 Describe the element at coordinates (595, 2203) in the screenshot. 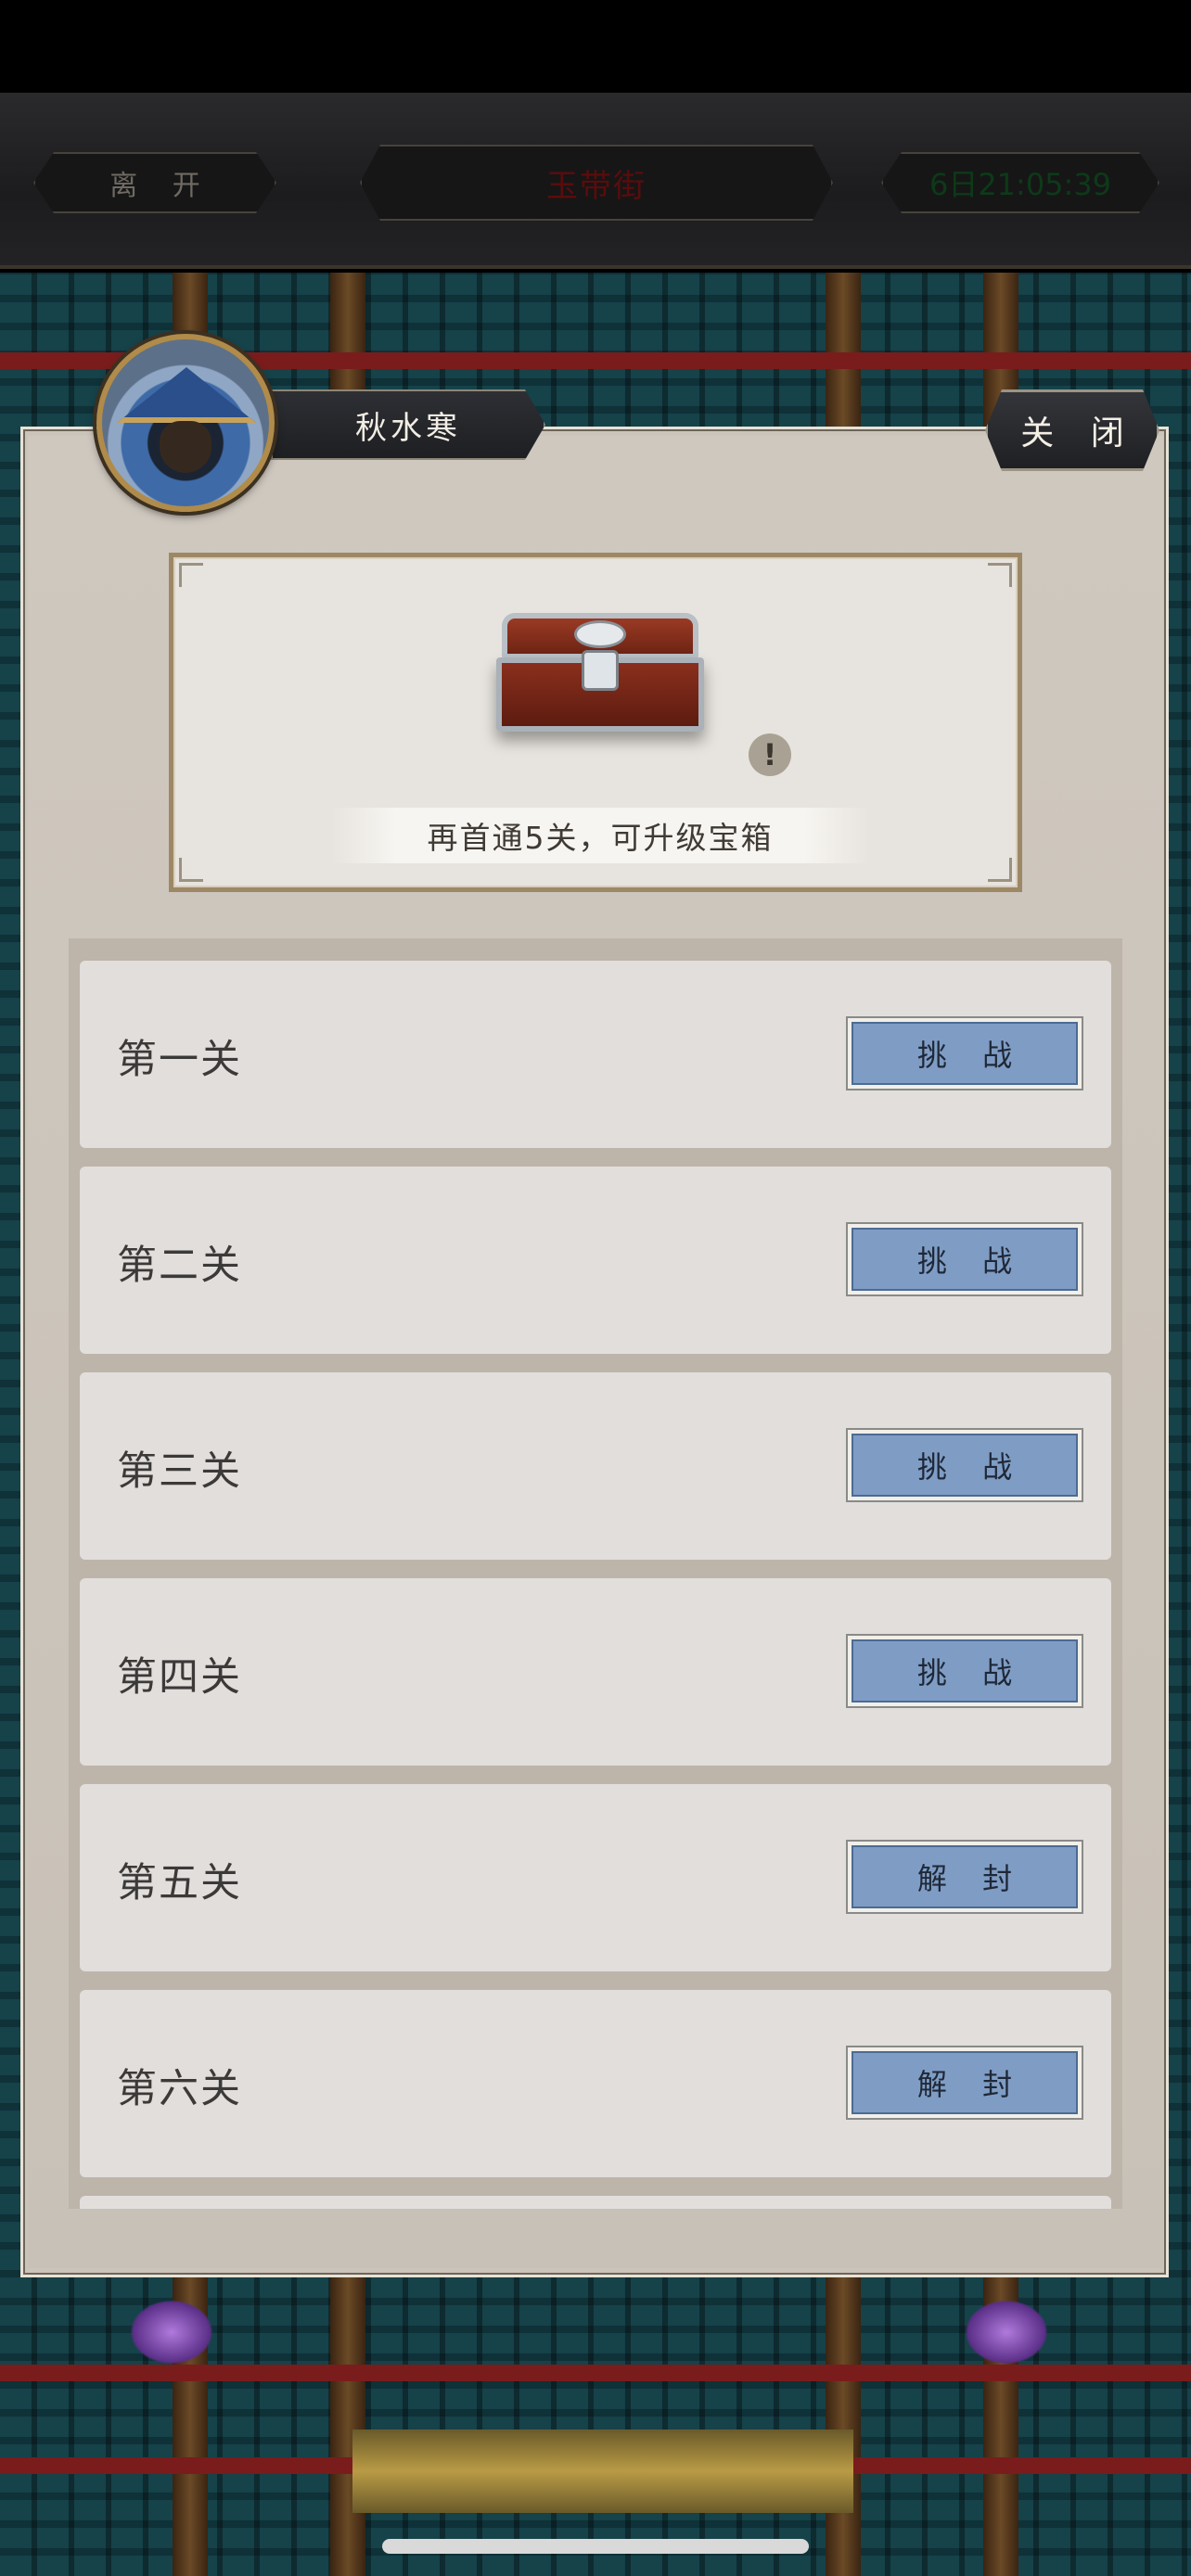

I see `stage-row-partial` at that location.